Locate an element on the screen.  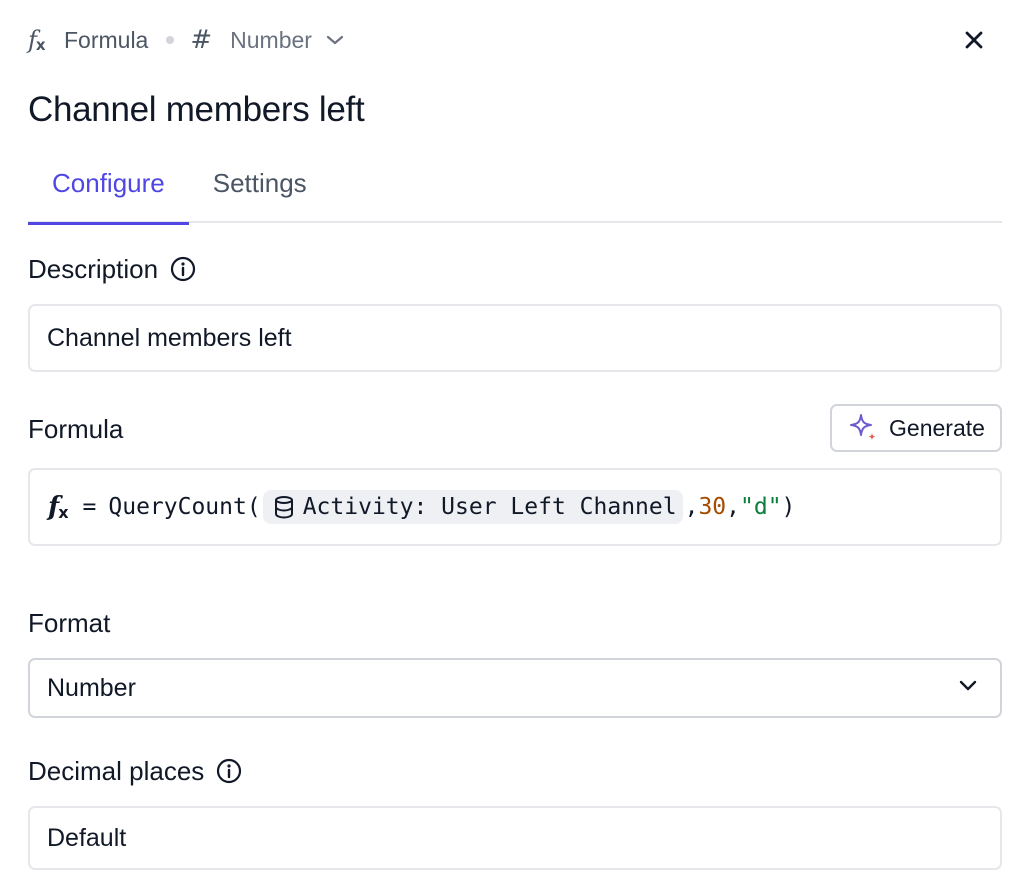
sparkle-icon is located at coordinates (863, 427).